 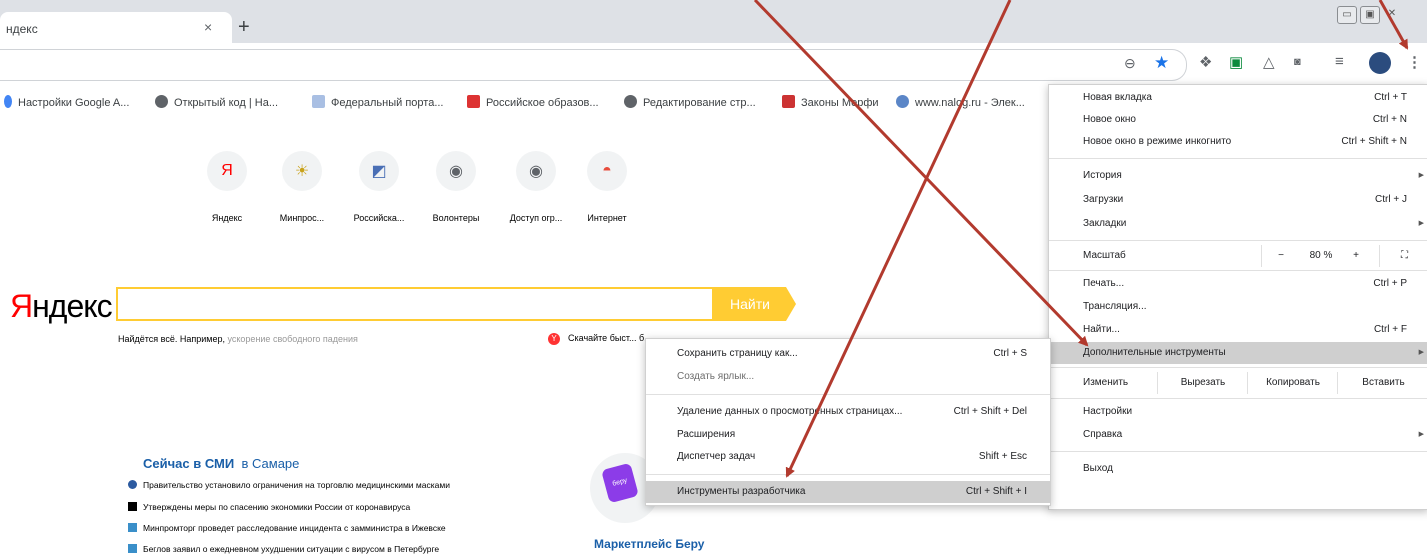 What do you see at coordinates (116, 27) in the screenshot?
I see `browser-tab: ндекс ×` at bounding box center [116, 27].